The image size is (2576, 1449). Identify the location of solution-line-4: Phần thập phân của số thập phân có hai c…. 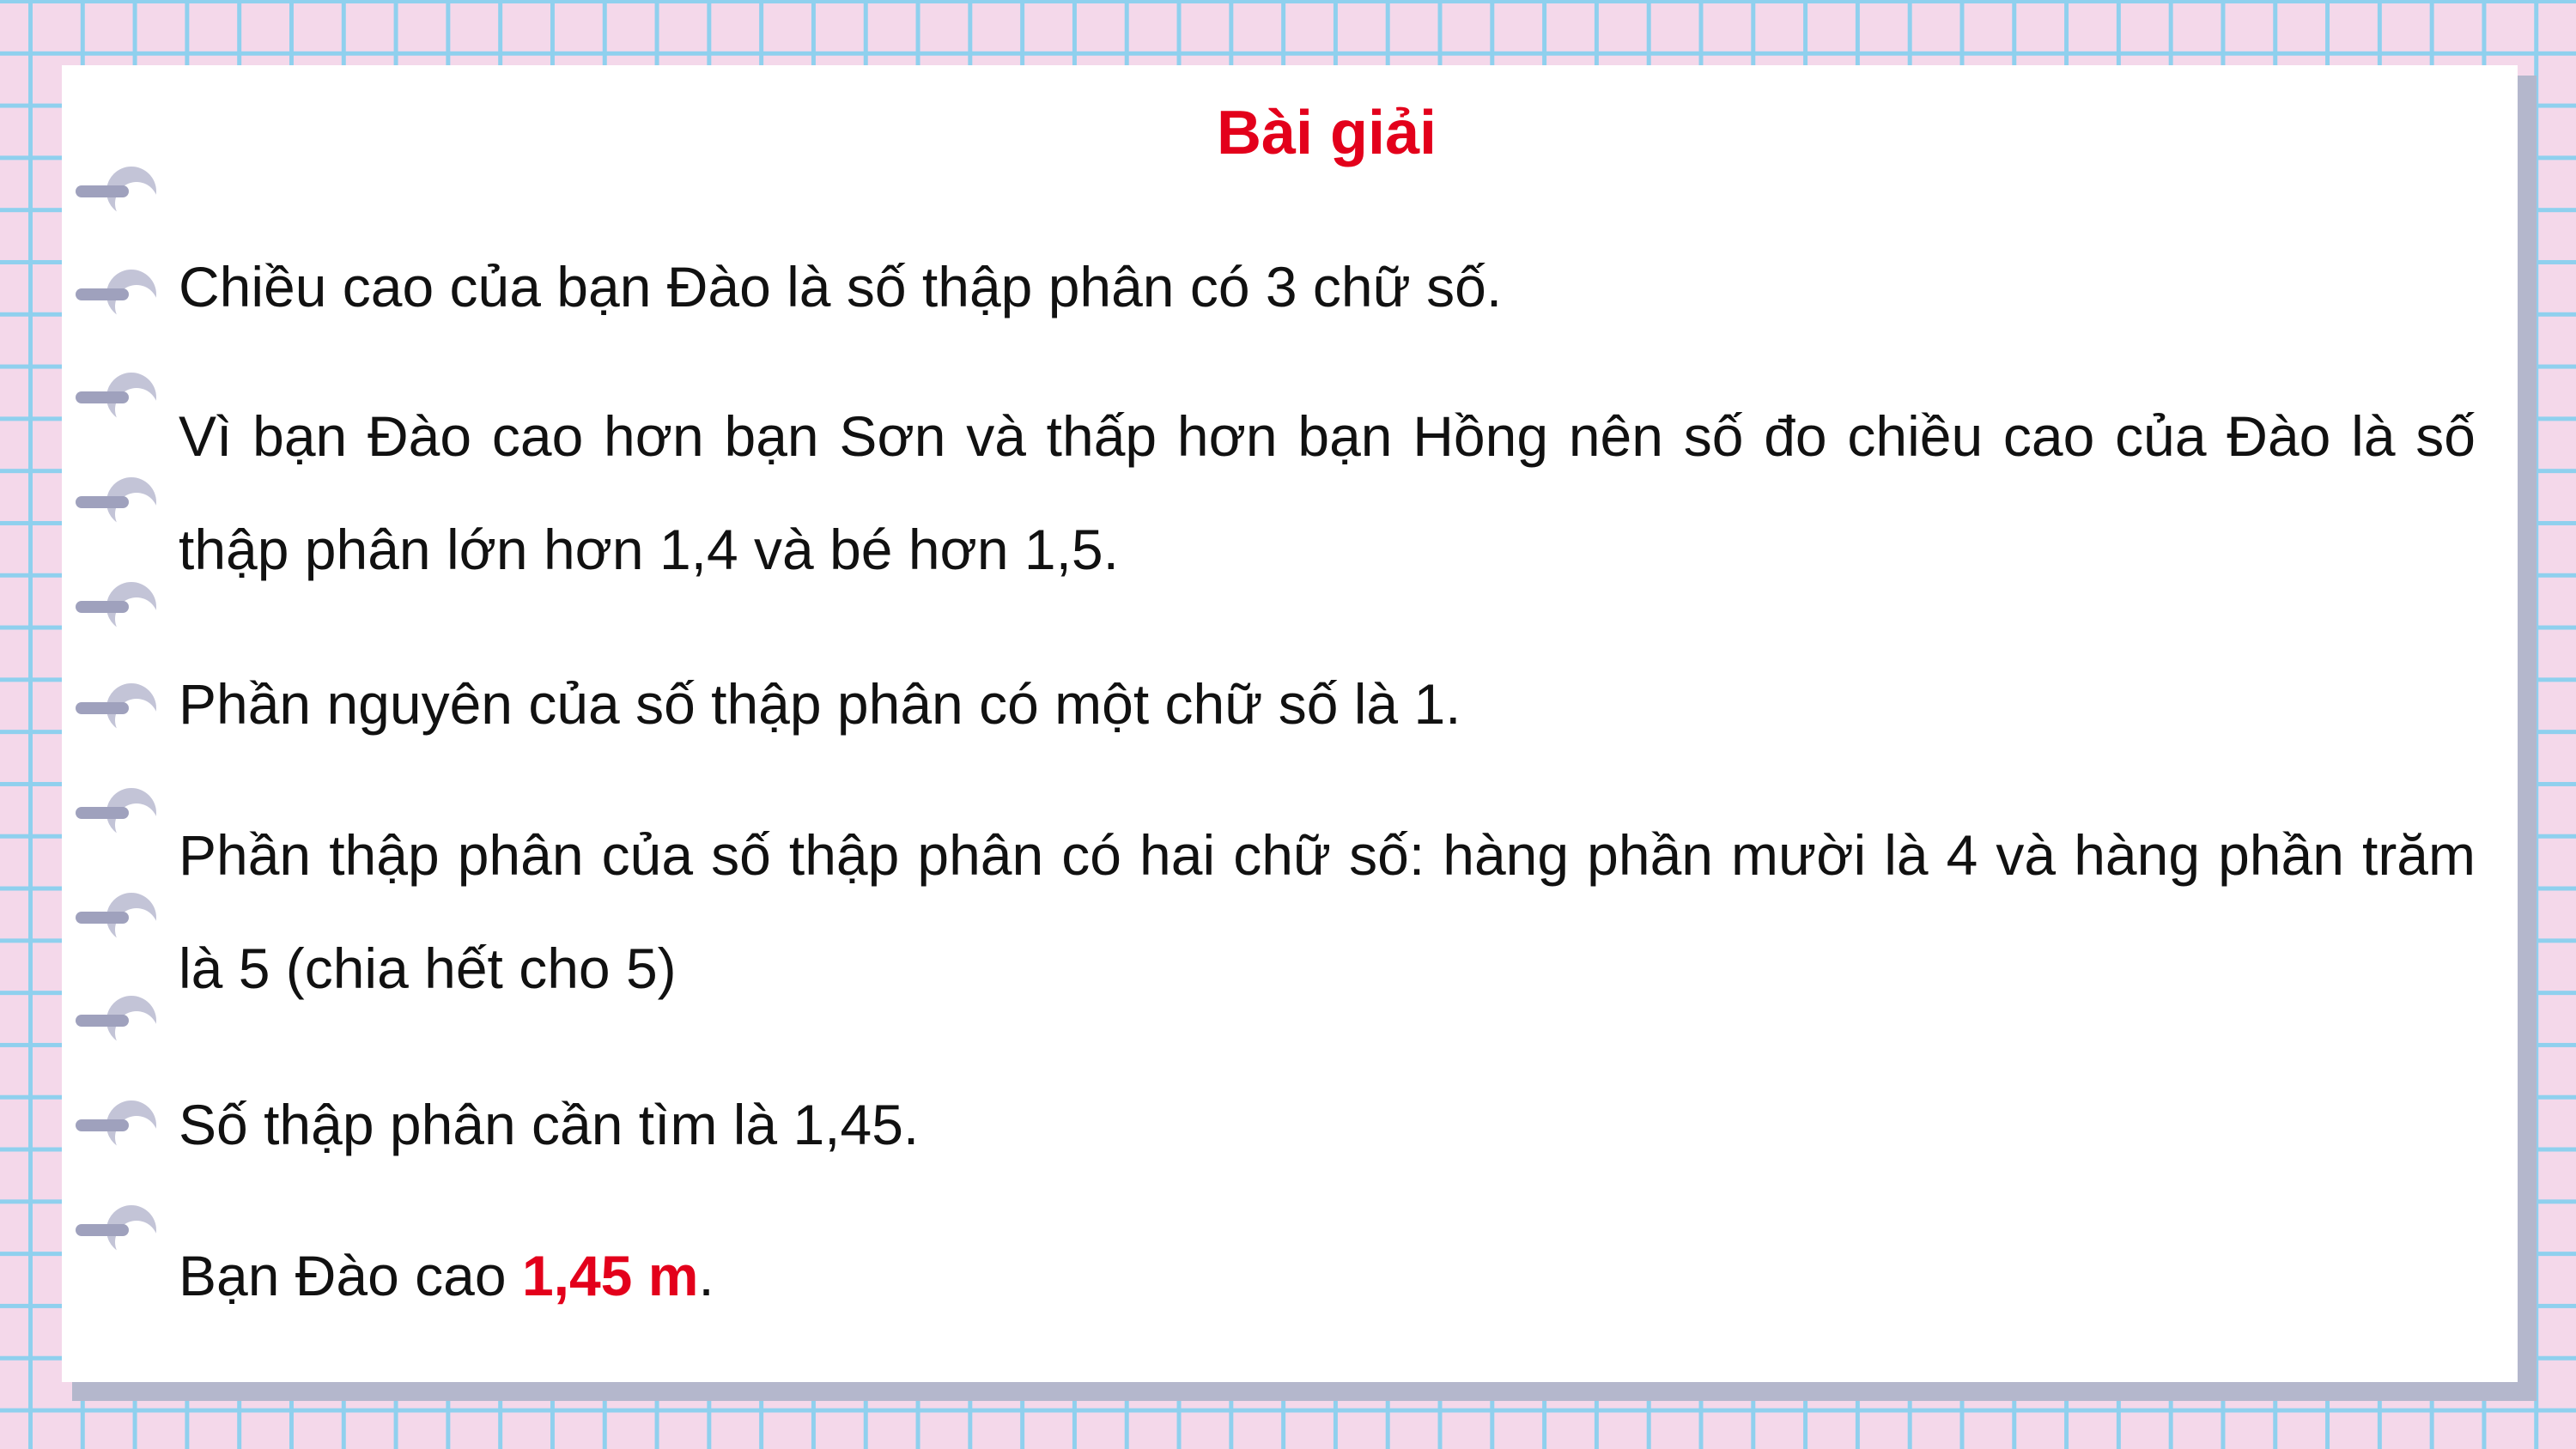
(1327, 911).